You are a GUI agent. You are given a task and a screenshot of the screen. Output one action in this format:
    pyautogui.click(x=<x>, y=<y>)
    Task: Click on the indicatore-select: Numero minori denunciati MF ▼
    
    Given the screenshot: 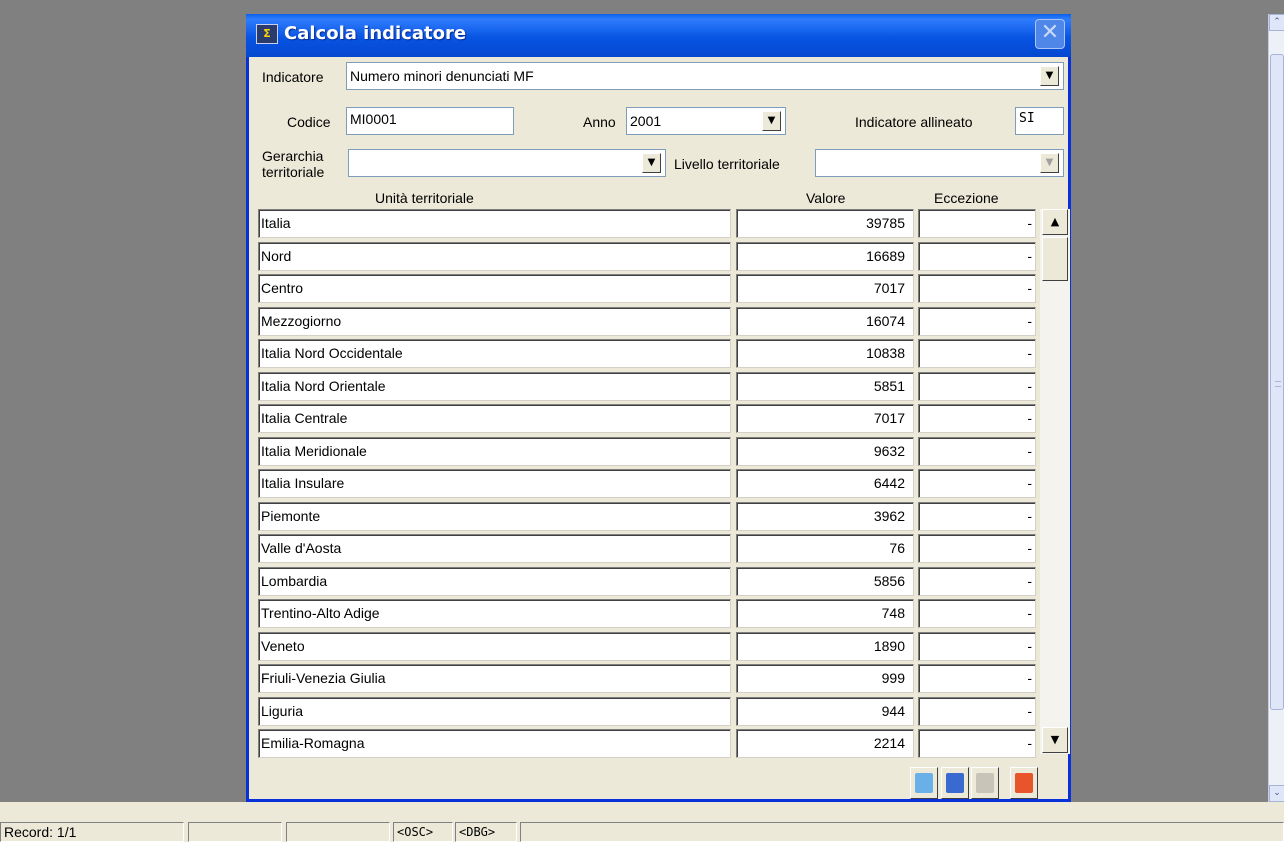 What is the action you would take?
    pyautogui.click(x=705, y=76)
    